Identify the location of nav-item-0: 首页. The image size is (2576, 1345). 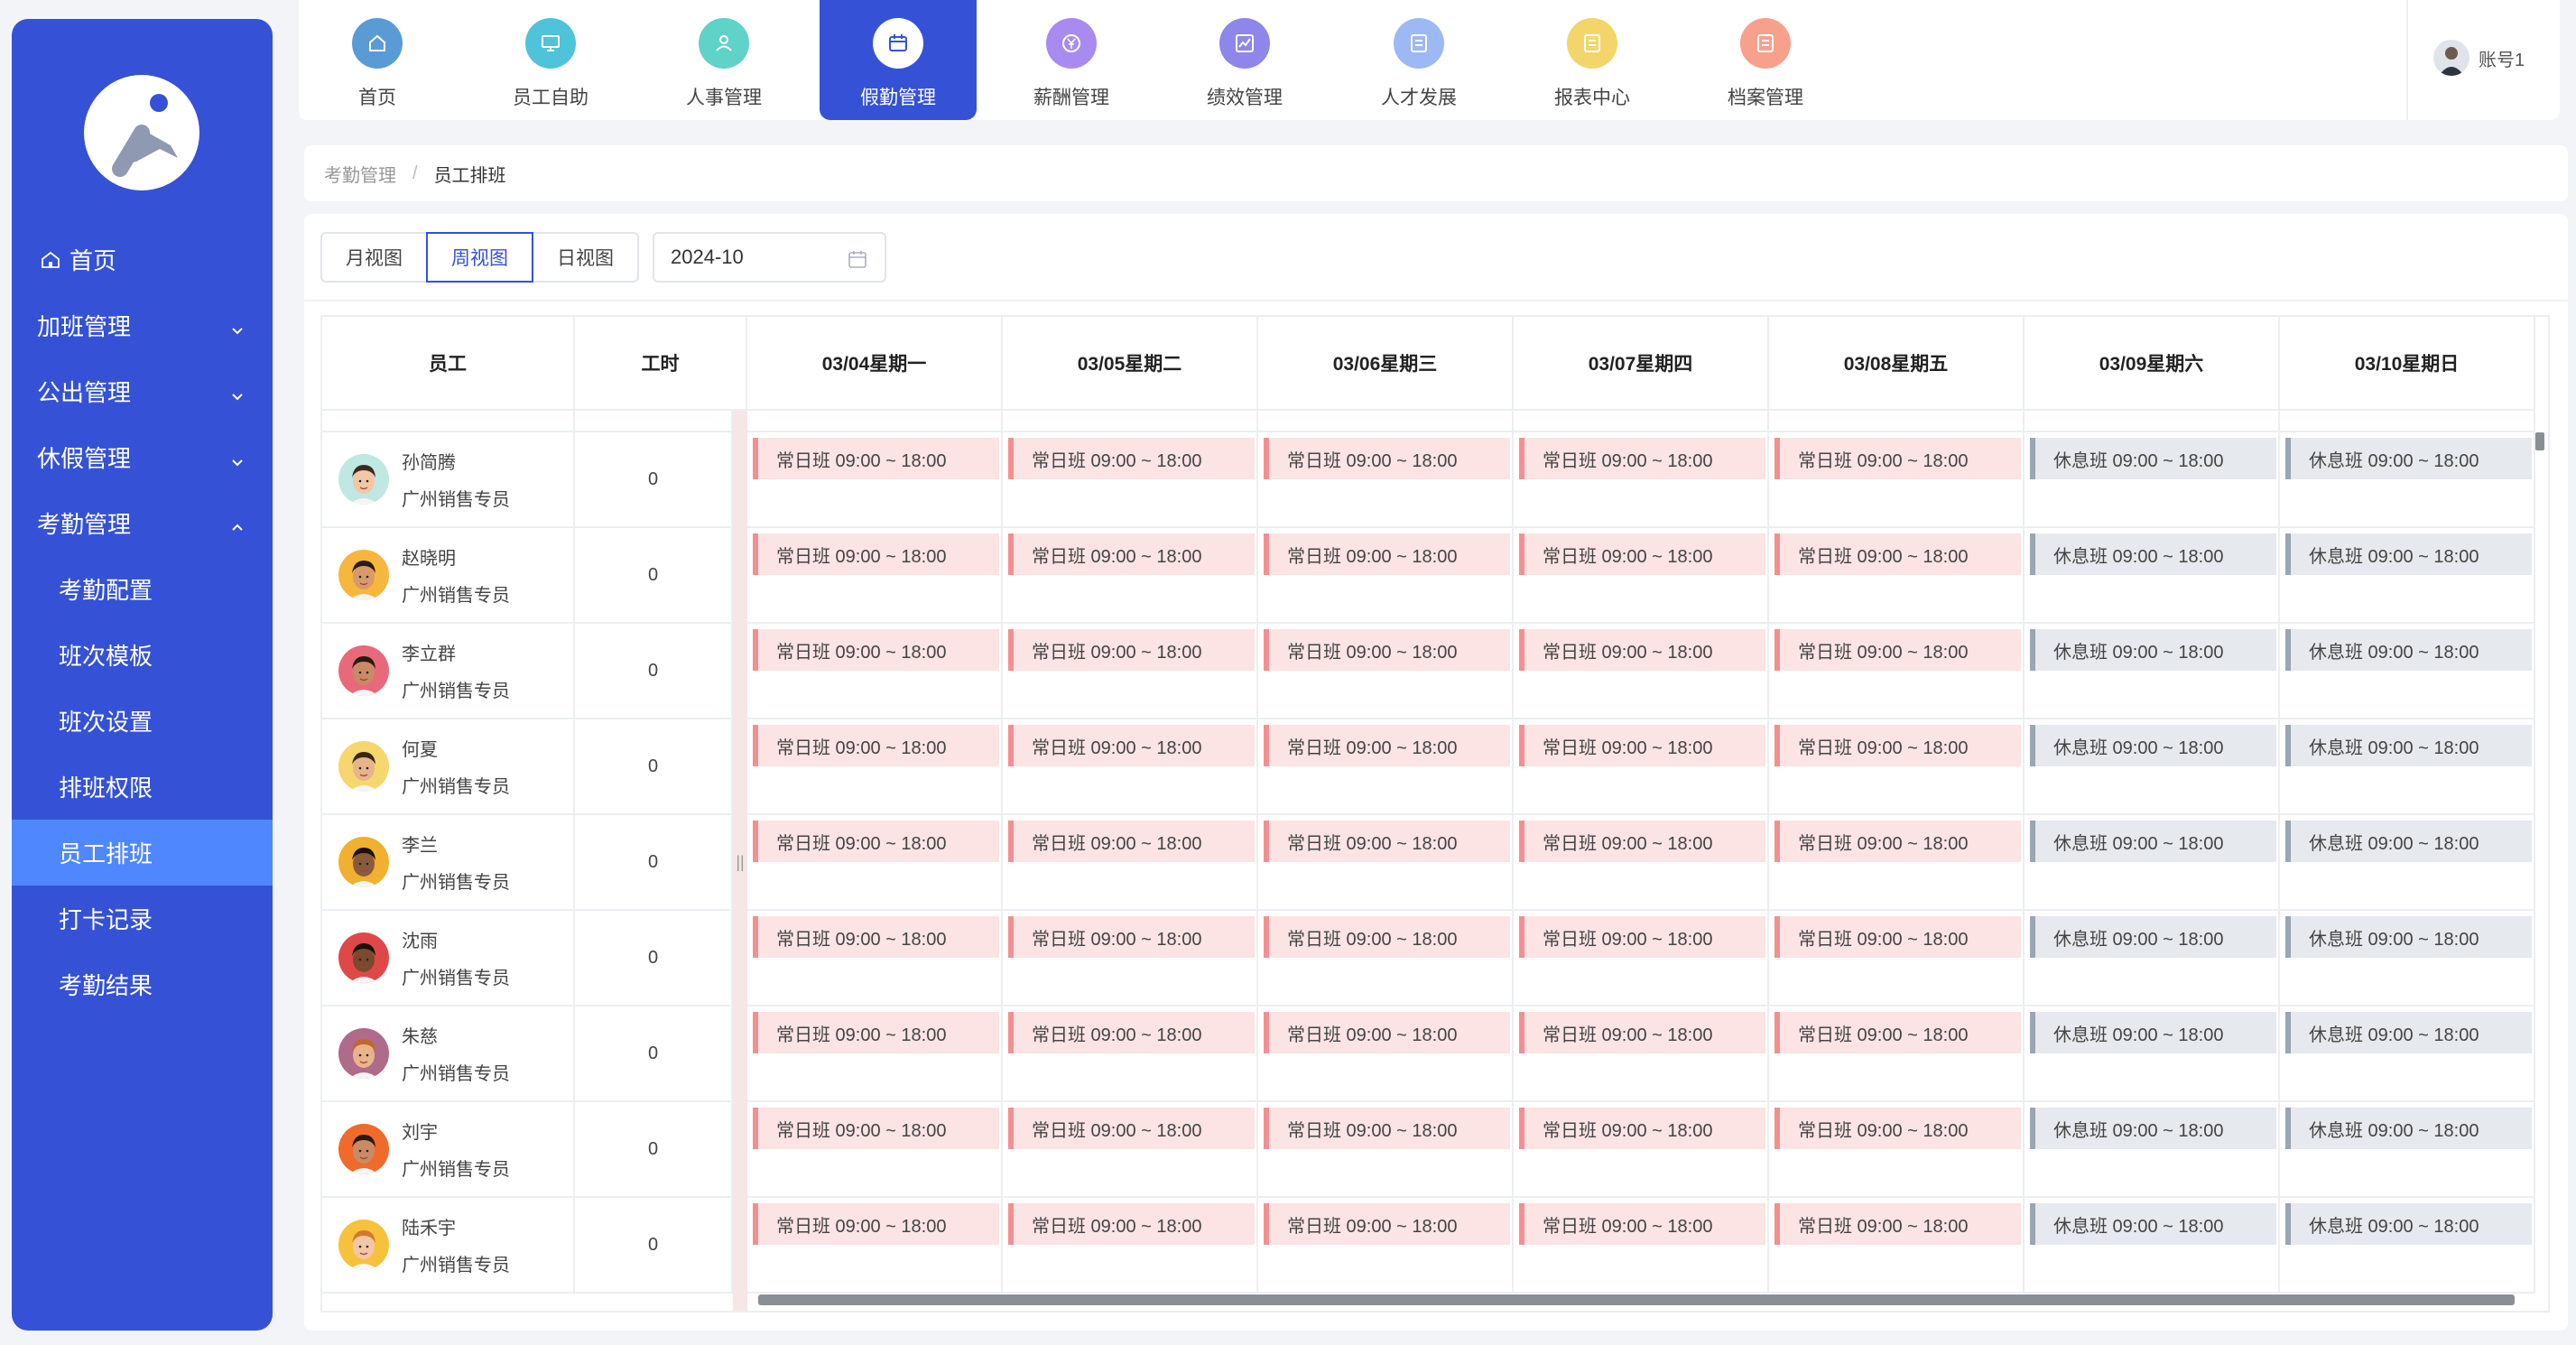
(377, 60).